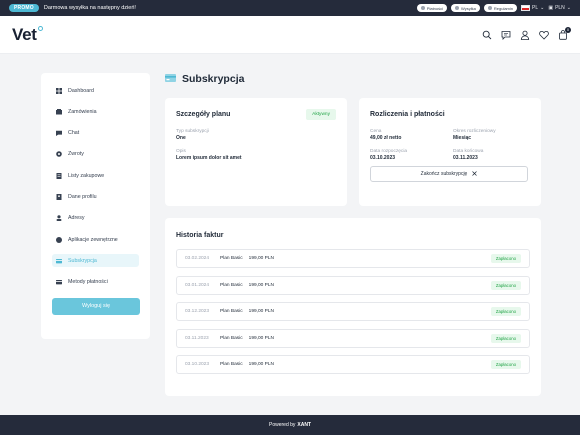 Image resolution: width=580 pixels, height=435 pixels. What do you see at coordinates (40, 28) in the screenshot?
I see `logo-mark-icon` at bounding box center [40, 28].